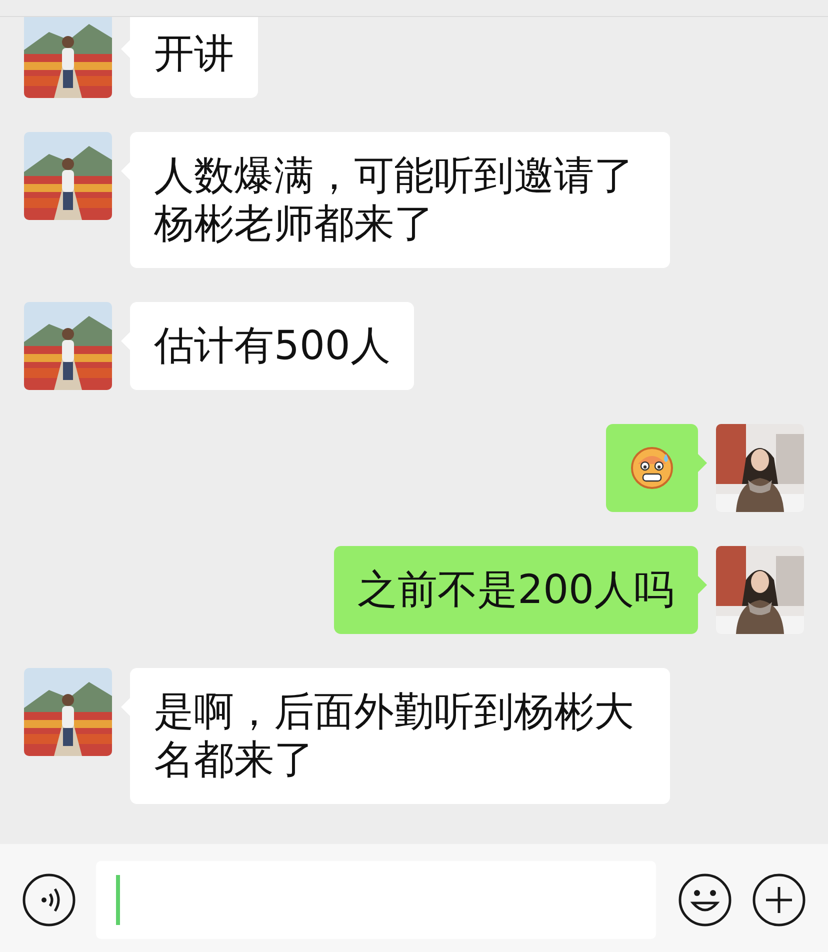 The height and width of the screenshot is (952, 828). I want to click on bubble-tail, so click(702, 585).